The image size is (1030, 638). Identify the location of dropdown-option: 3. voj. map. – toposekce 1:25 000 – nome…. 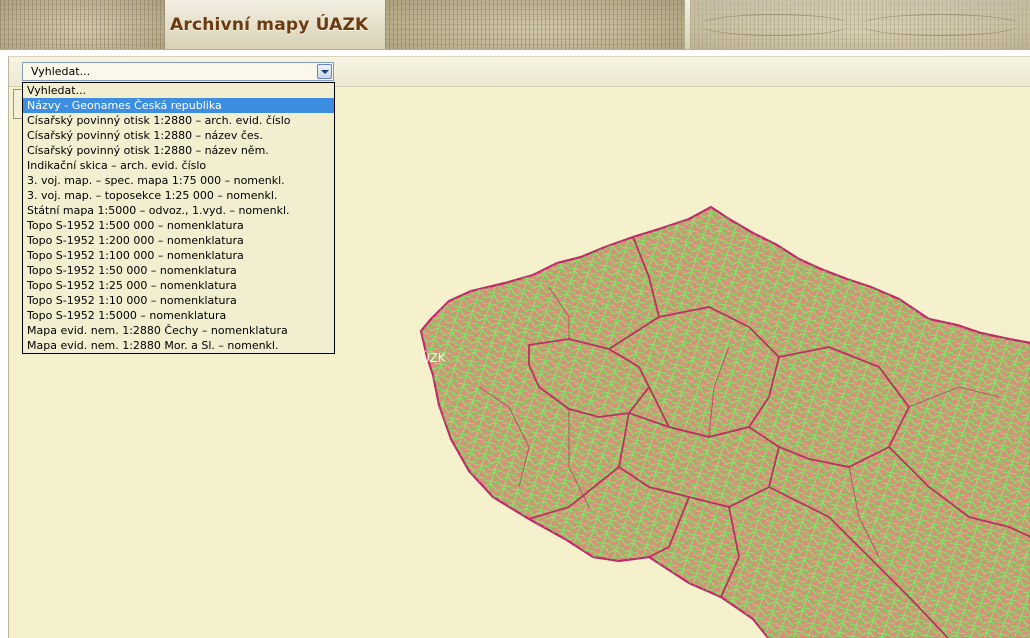
(178, 195).